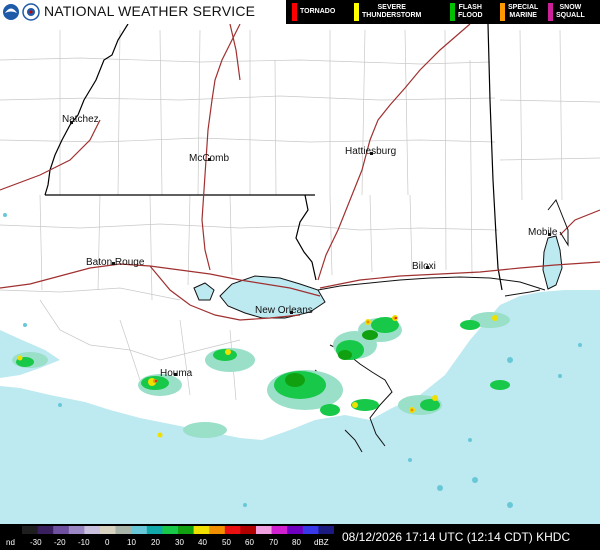  Describe the element at coordinates (36, 542) in the screenshot. I see `scale-tick: -30` at that location.